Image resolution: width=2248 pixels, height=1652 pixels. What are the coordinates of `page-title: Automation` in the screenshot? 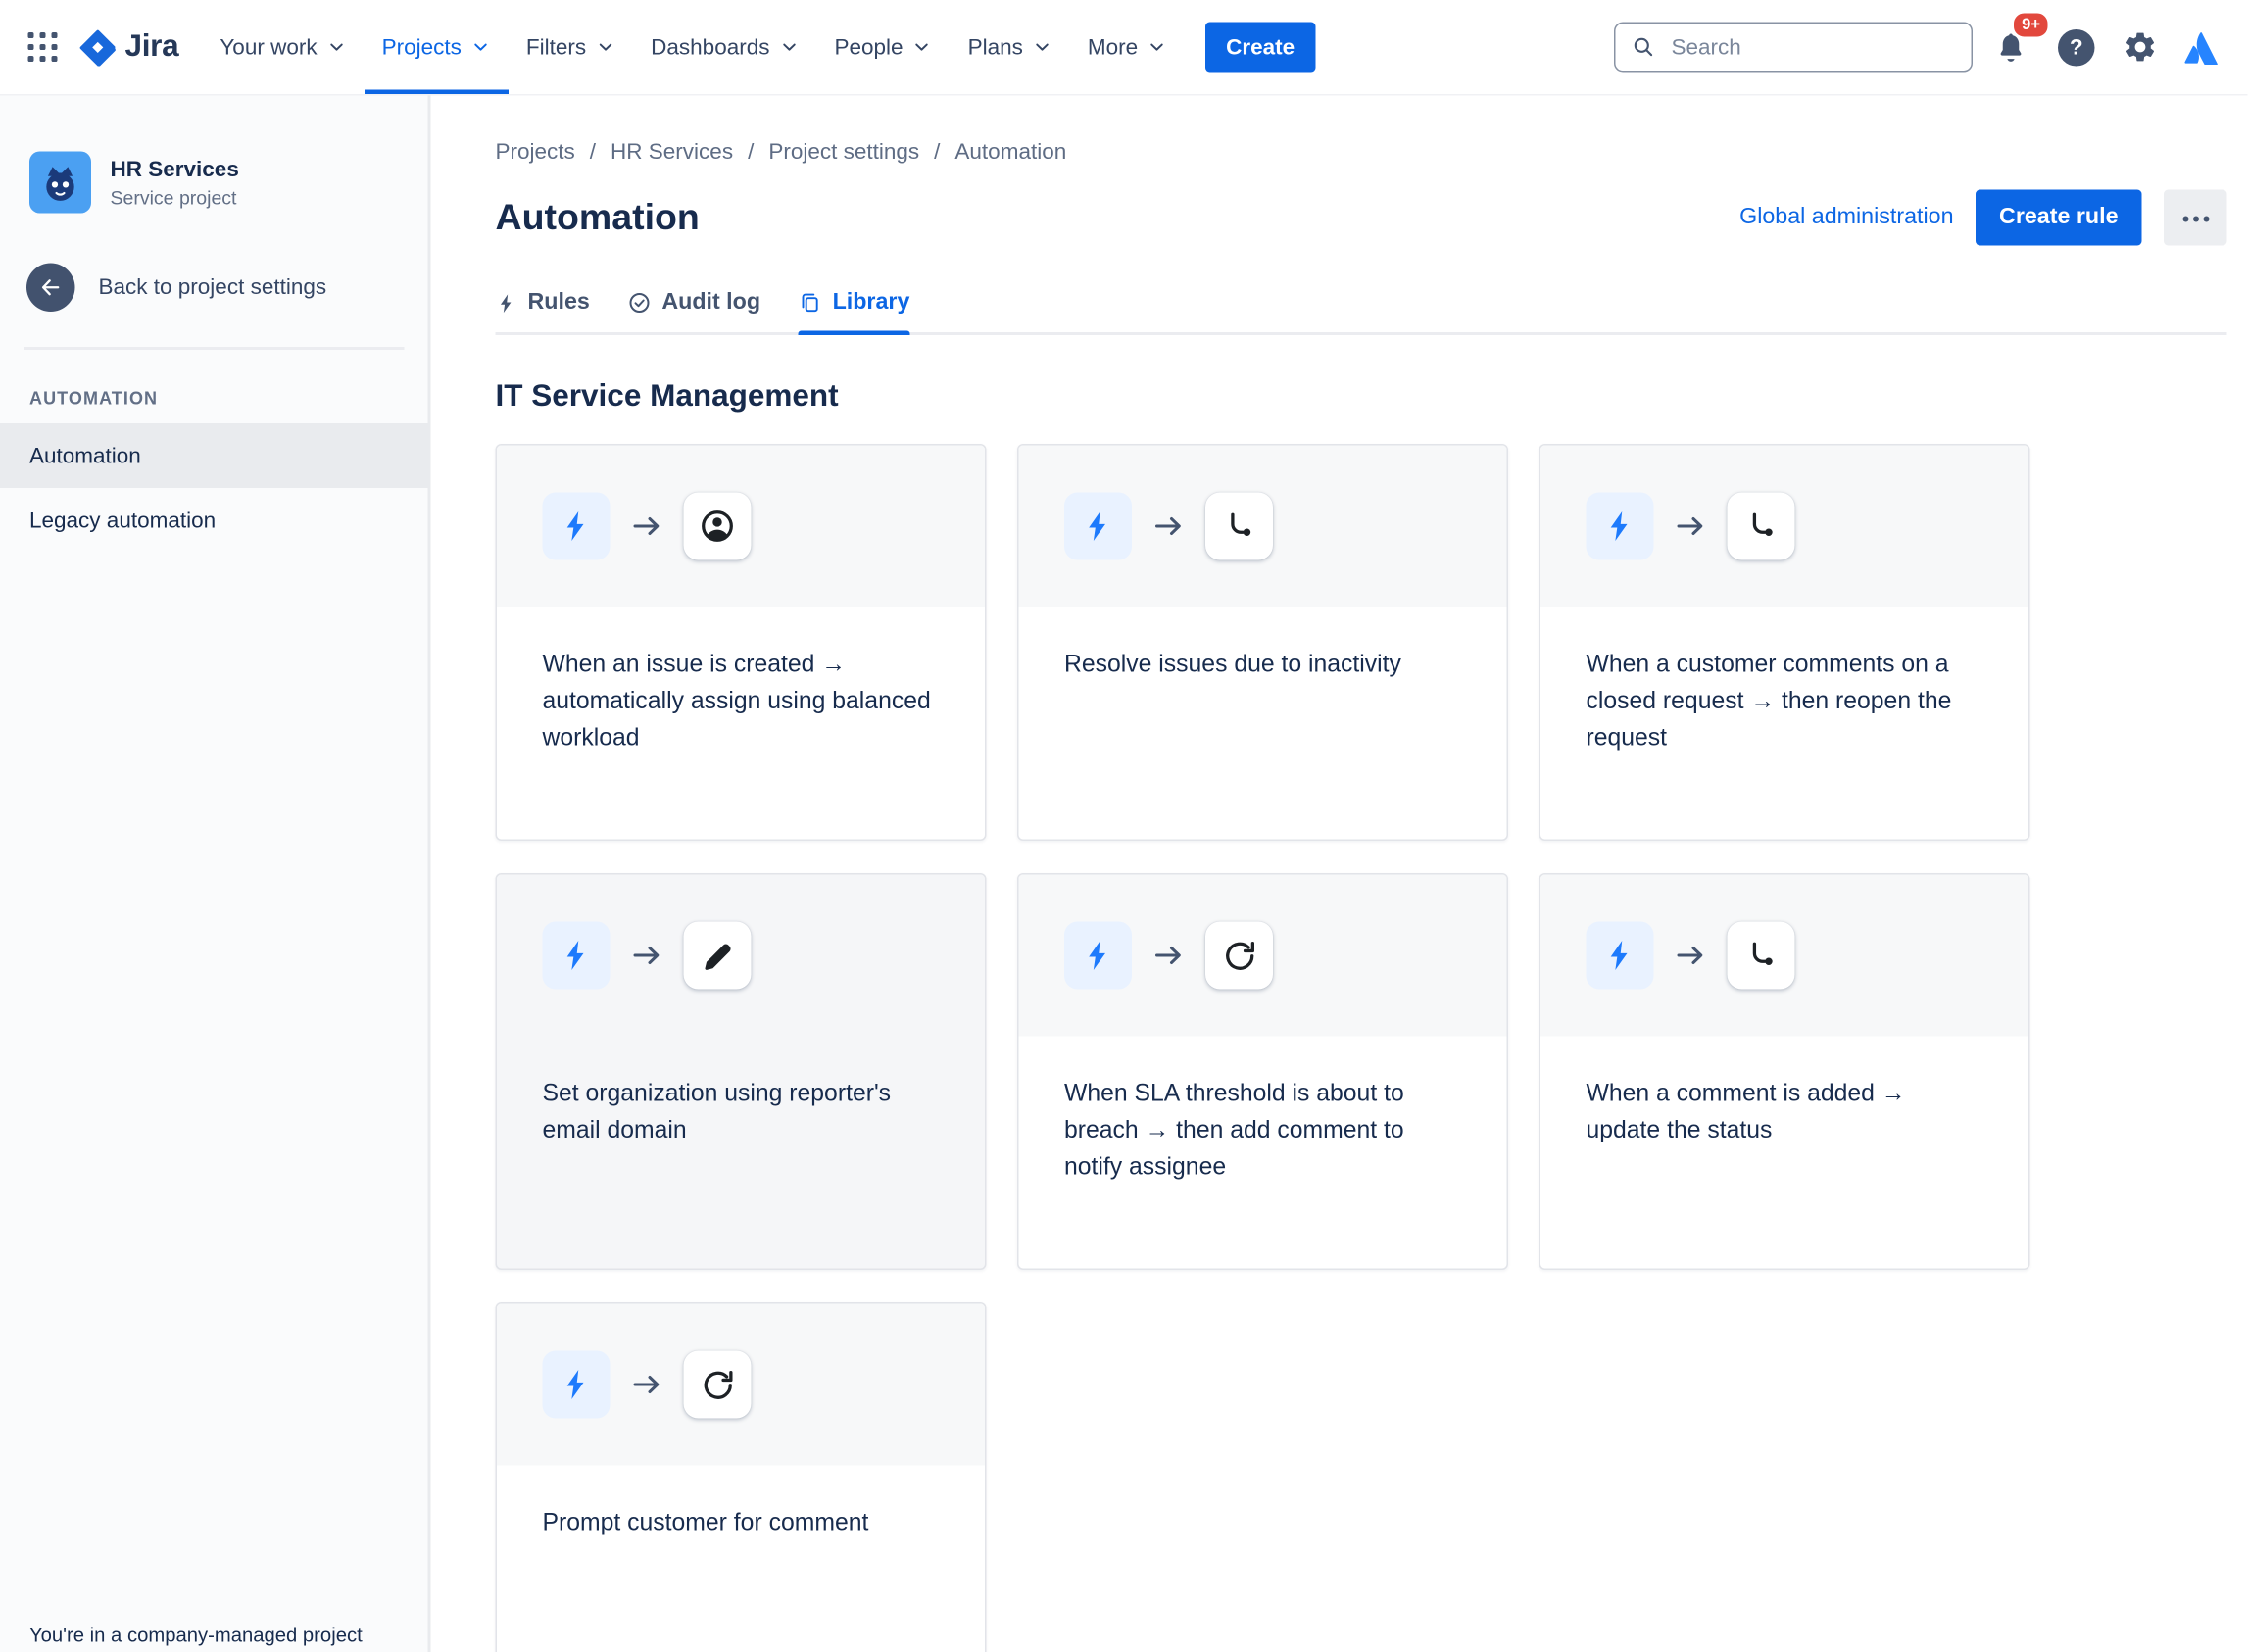 It's located at (597, 217).